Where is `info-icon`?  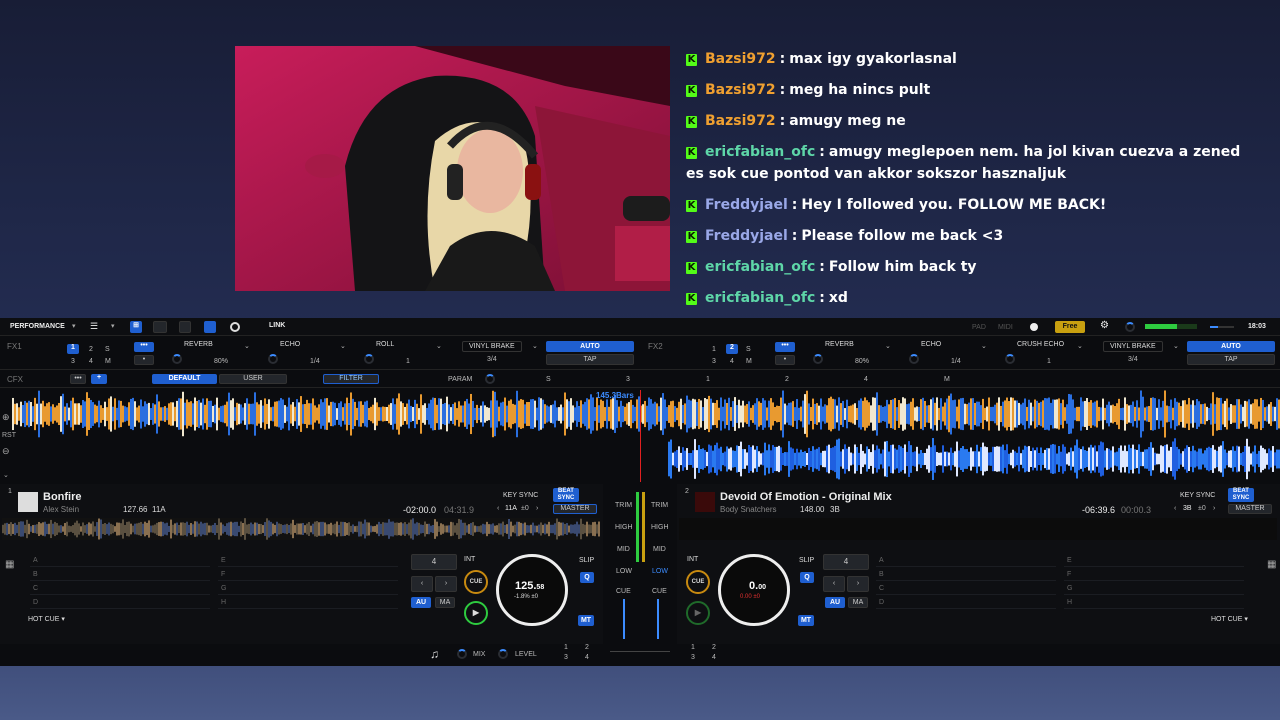 info-icon is located at coordinates (1034, 327).